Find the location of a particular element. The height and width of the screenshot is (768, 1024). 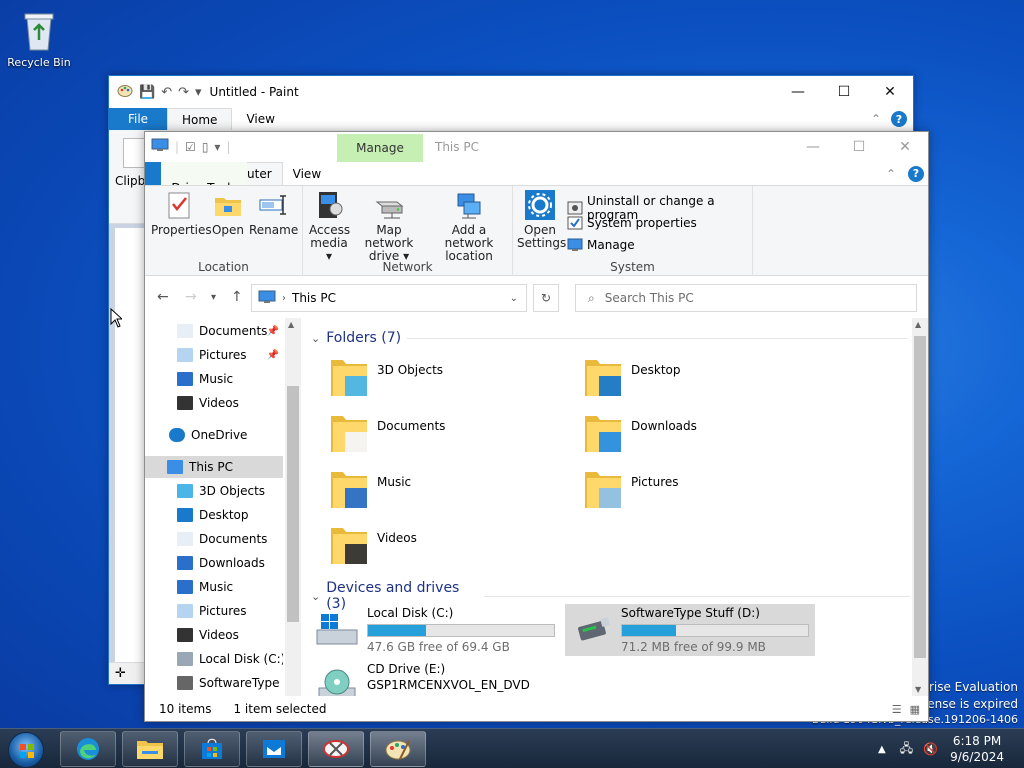

taskbar-mail is located at coordinates (274, 749).